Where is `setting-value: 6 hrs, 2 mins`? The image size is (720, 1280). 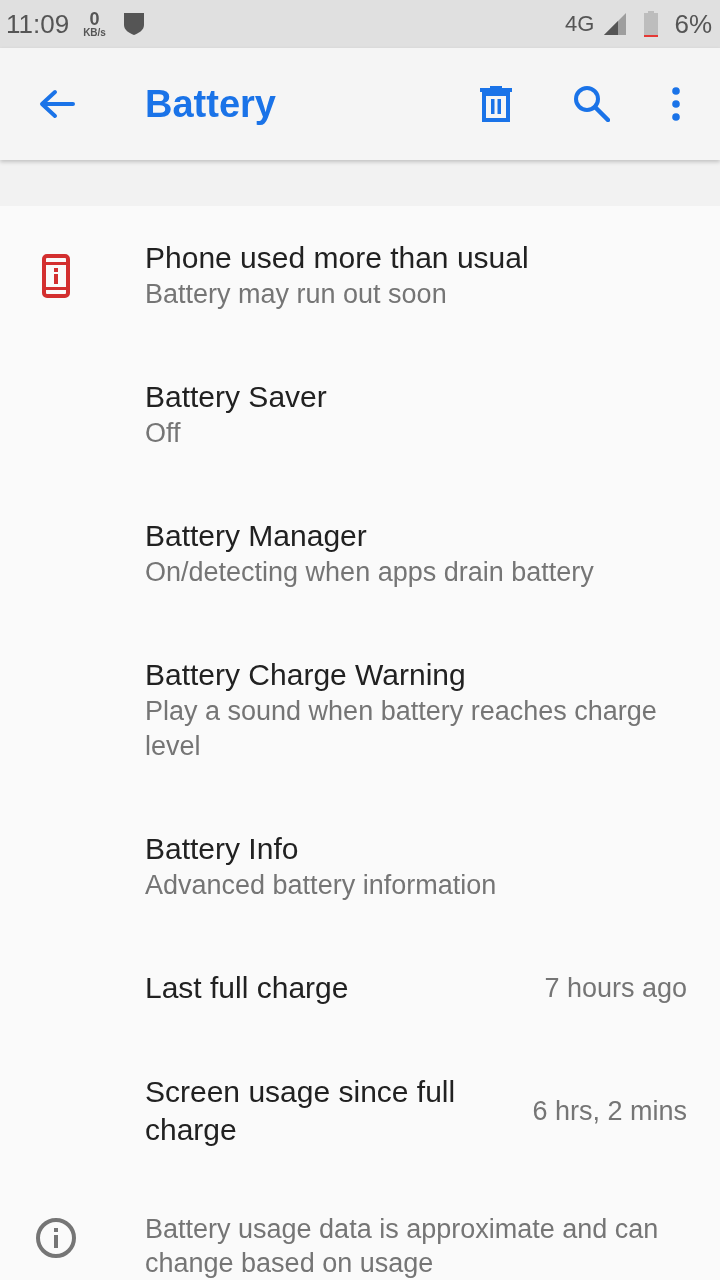 setting-value: 6 hrs, 2 mins is located at coordinates (609, 1111).